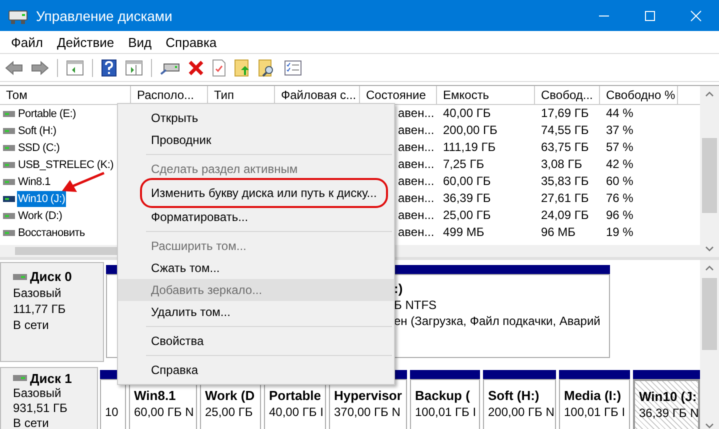 The image size is (719, 429). I want to click on partition-size: 10, so click(112, 412).